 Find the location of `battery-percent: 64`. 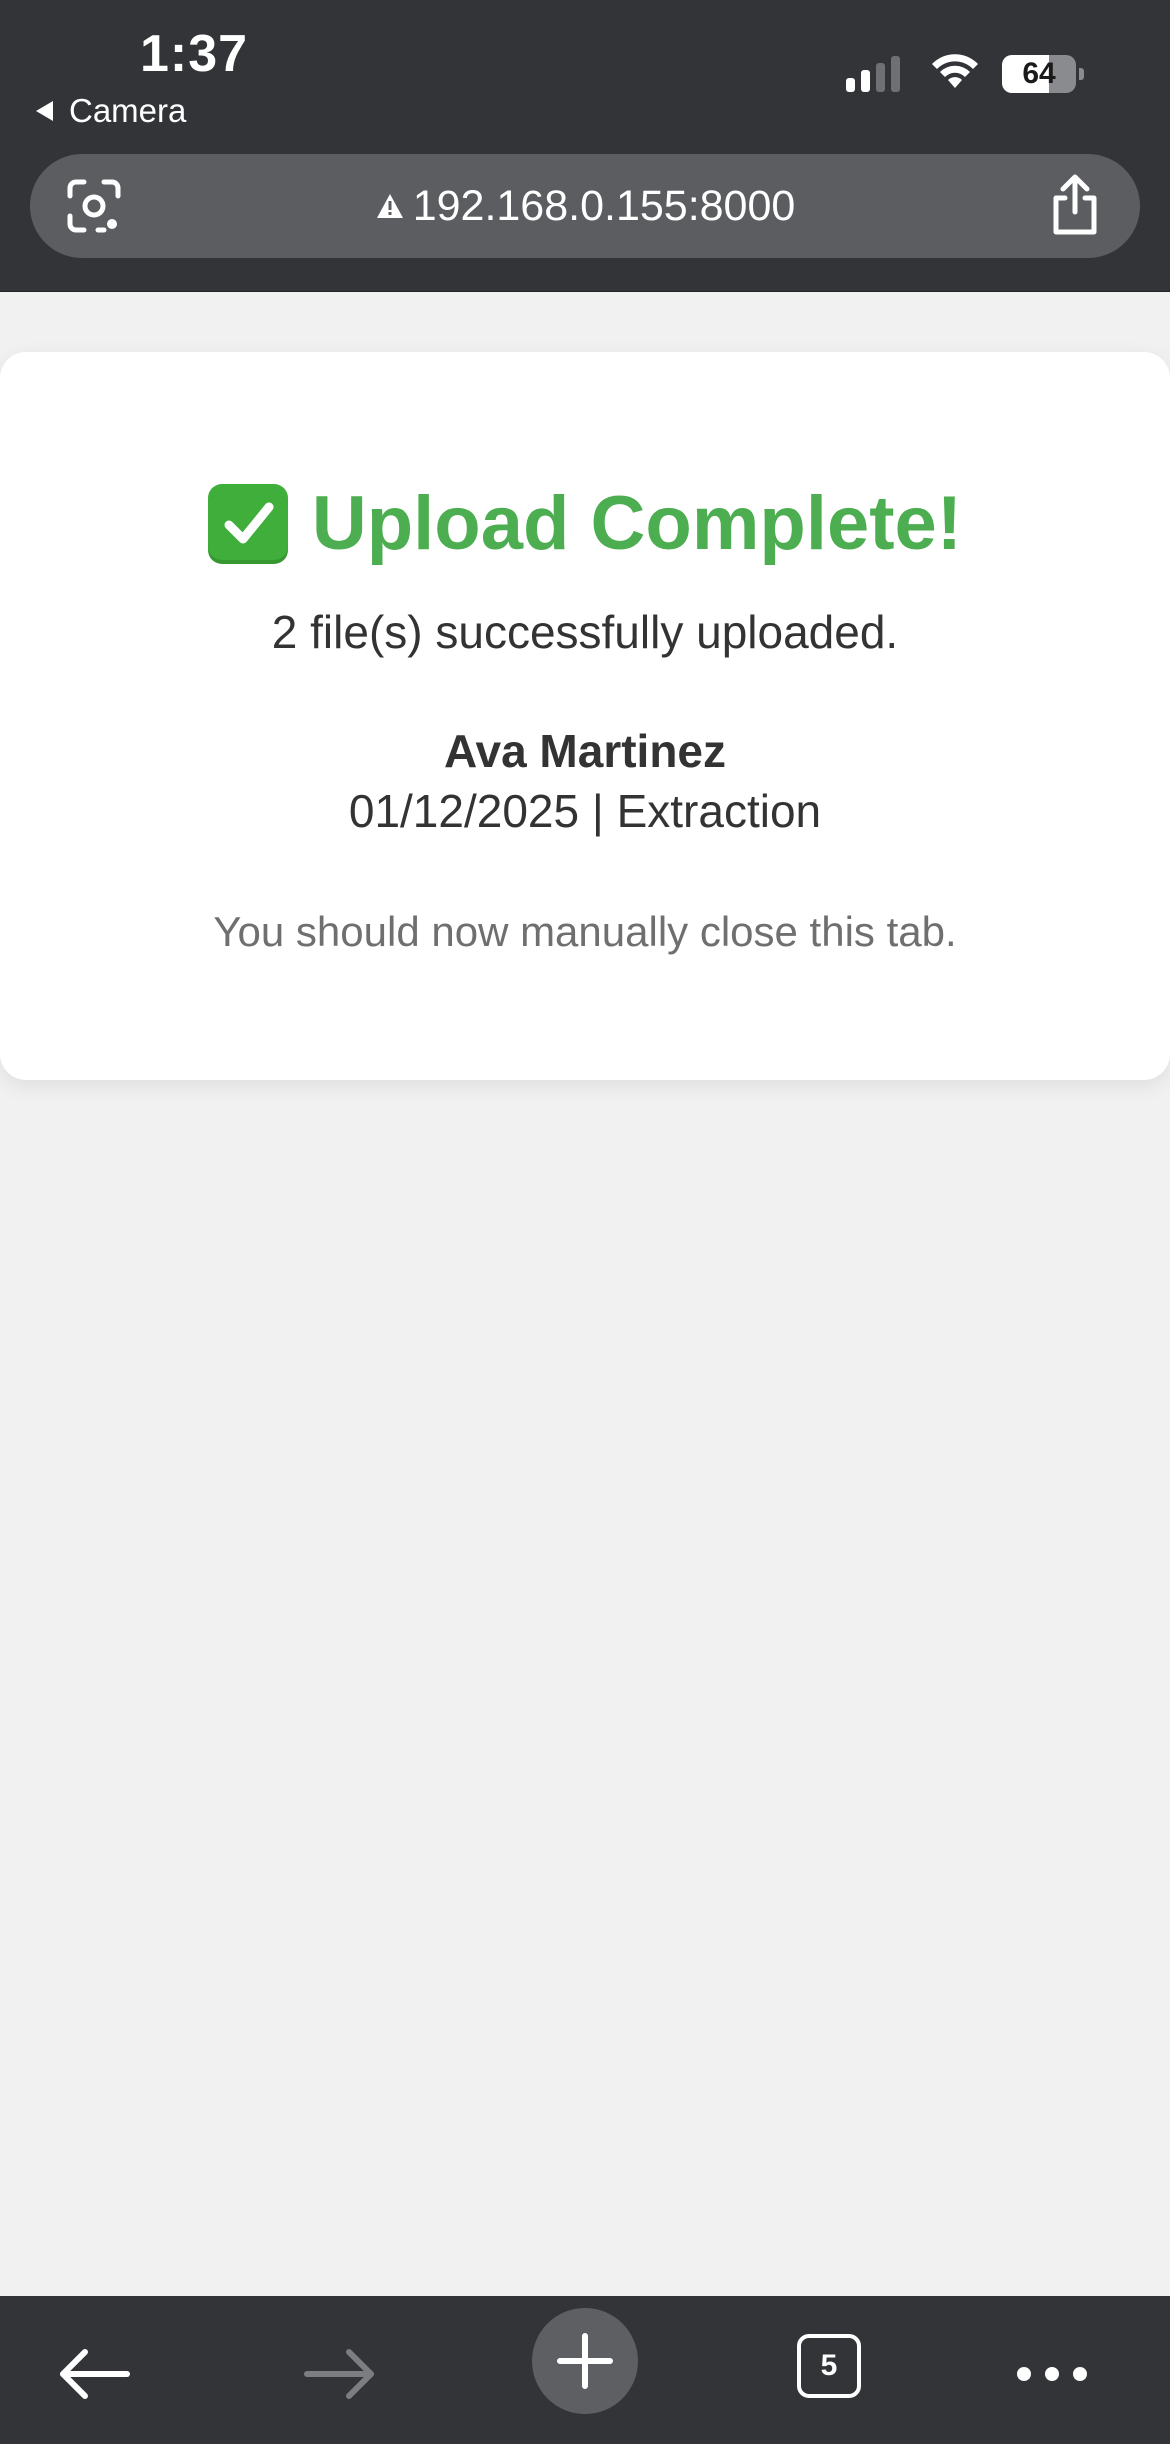

battery-percent: 64 is located at coordinates (1039, 73).